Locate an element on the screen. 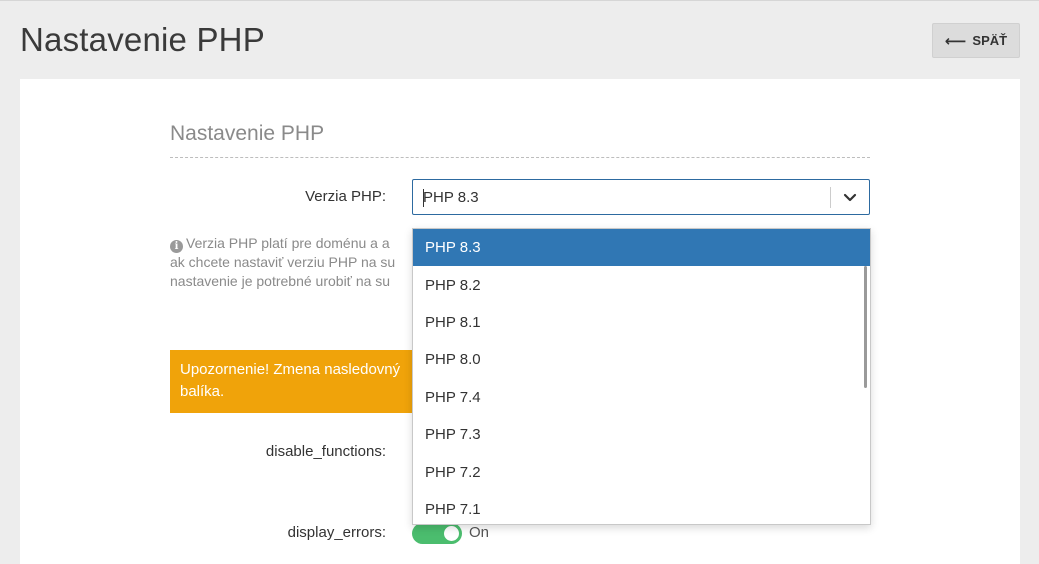 This screenshot has height=564, width=1039. warning-banner: Upozornenie! Zmena nasledovný balíka. is located at coordinates (292, 381).